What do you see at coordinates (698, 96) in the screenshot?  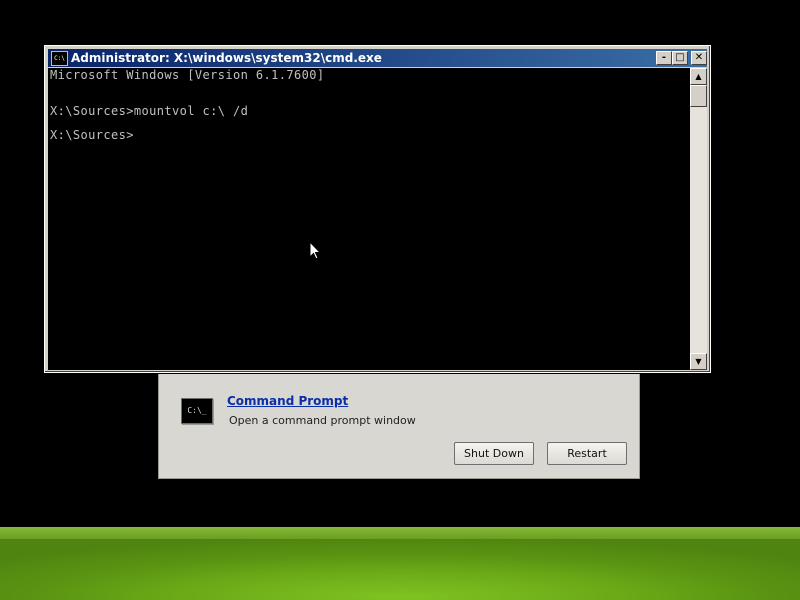 I see `scrollbar-thumb` at bounding box center [698, 96].